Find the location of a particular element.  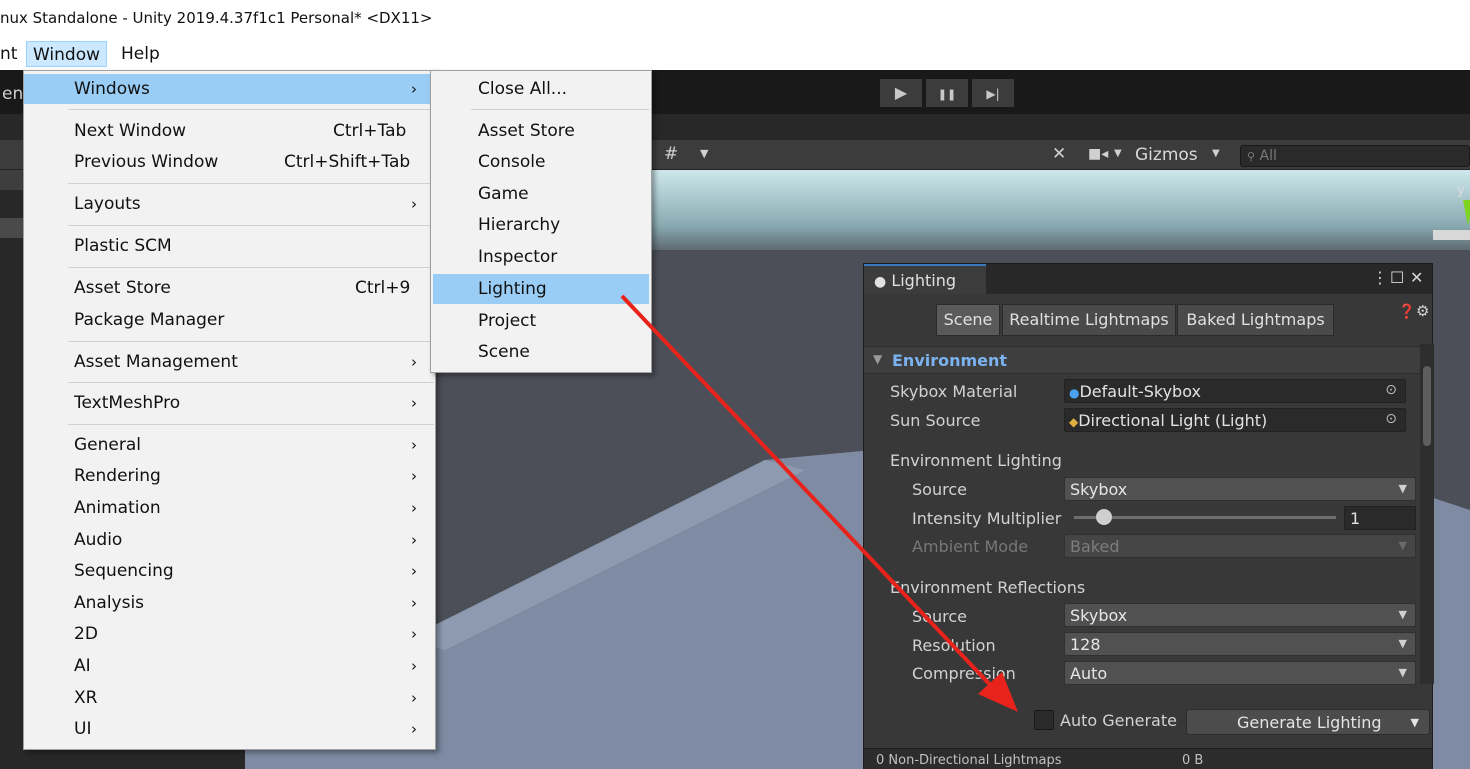

search-placeholder: All is located at coordinates (1268, 156).